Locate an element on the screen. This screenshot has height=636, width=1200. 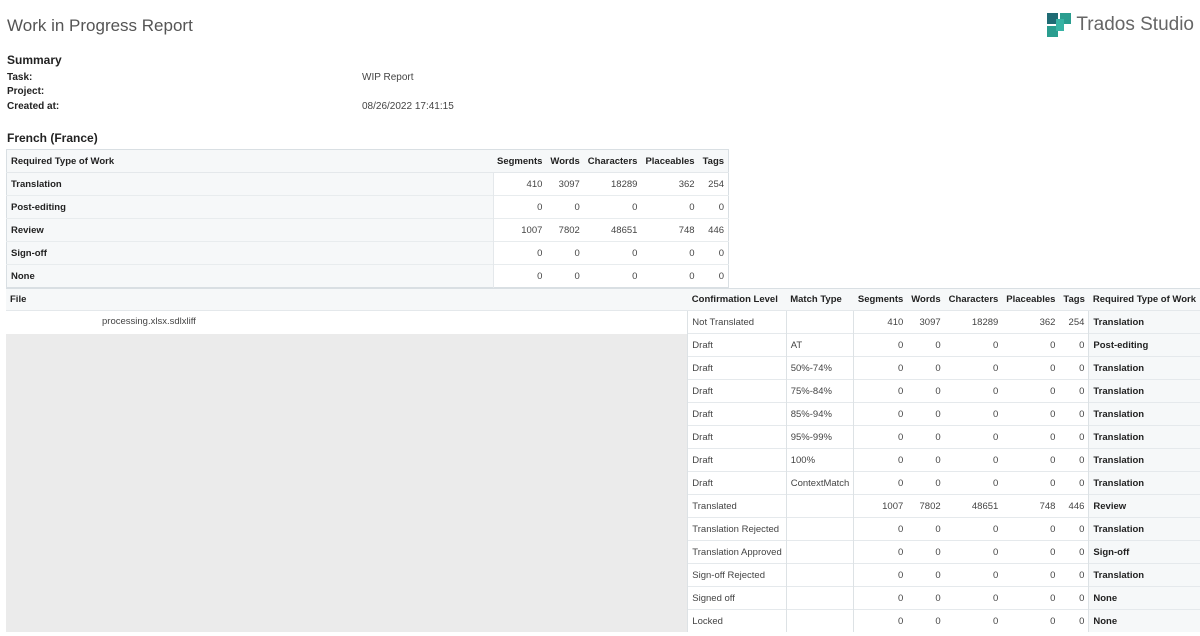
table-row: Locked 0 0 0 0 0 None is located at coordinates (603, 620).